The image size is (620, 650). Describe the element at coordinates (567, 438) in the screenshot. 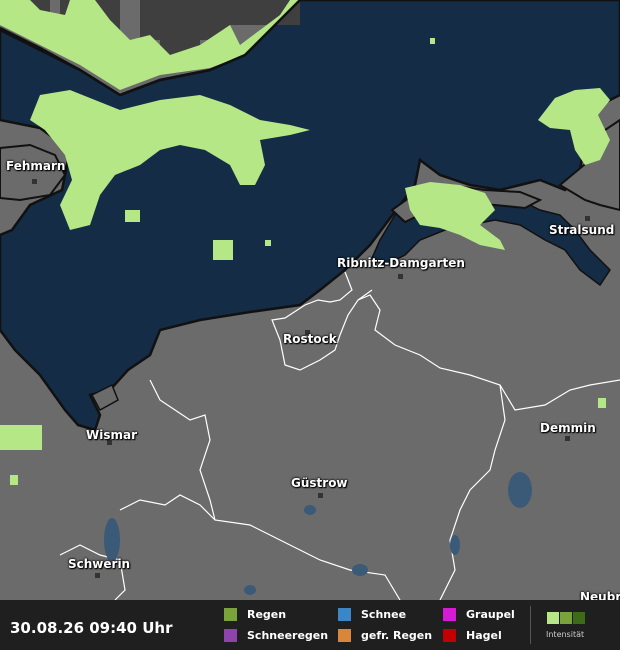

I see `demmin-marker` at that location.